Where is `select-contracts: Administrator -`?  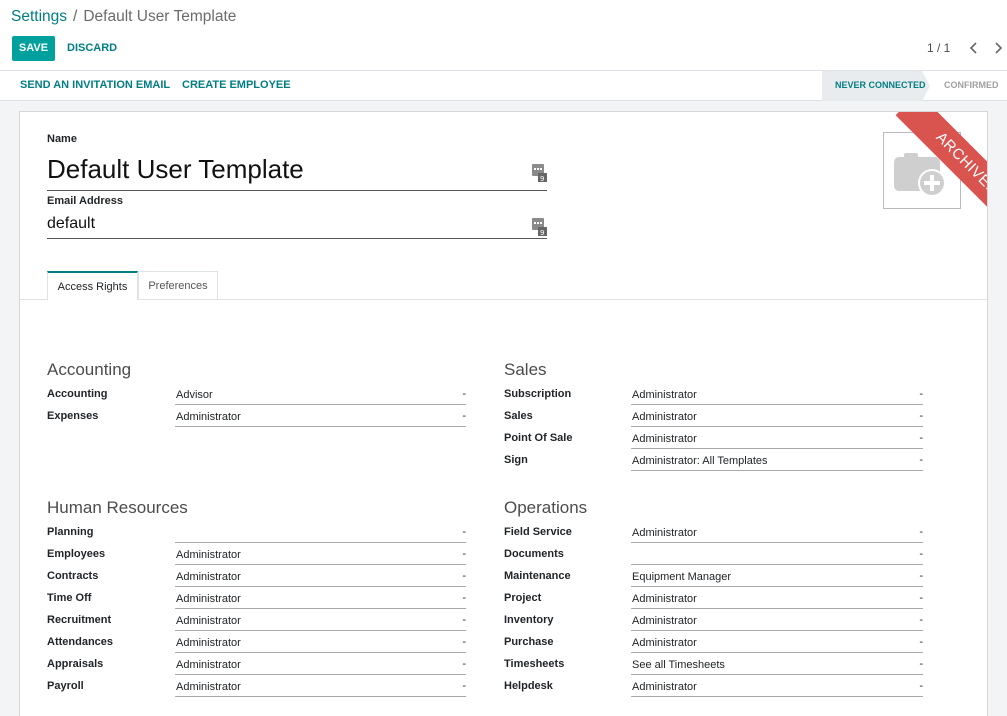
select-contracts: Administrator - is located at coordinates (320, 576).